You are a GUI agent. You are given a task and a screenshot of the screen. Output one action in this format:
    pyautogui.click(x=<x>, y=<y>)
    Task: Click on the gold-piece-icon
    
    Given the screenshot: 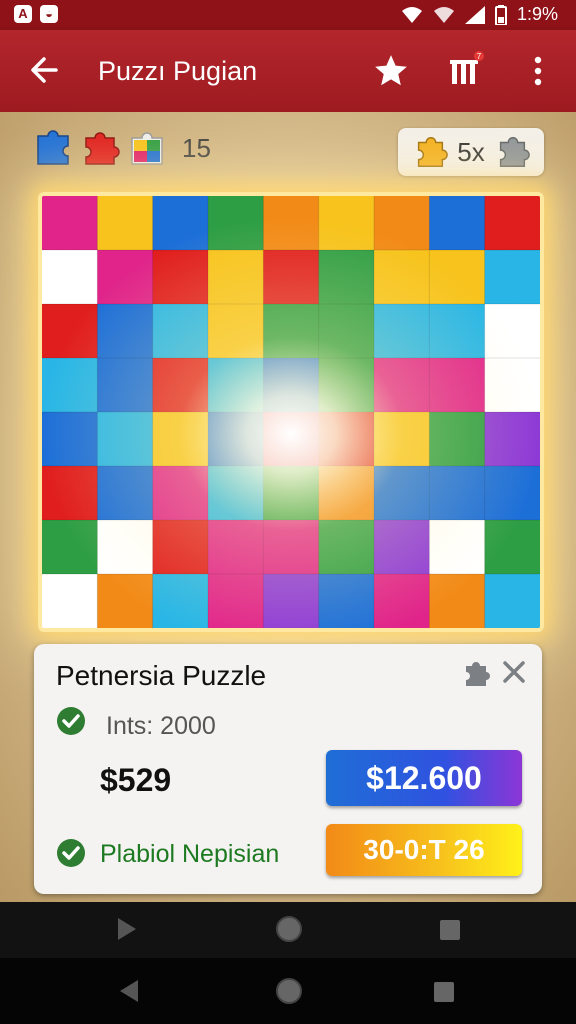 What is the action you would take?
    pyautogui.click(x=433, y=152)
    